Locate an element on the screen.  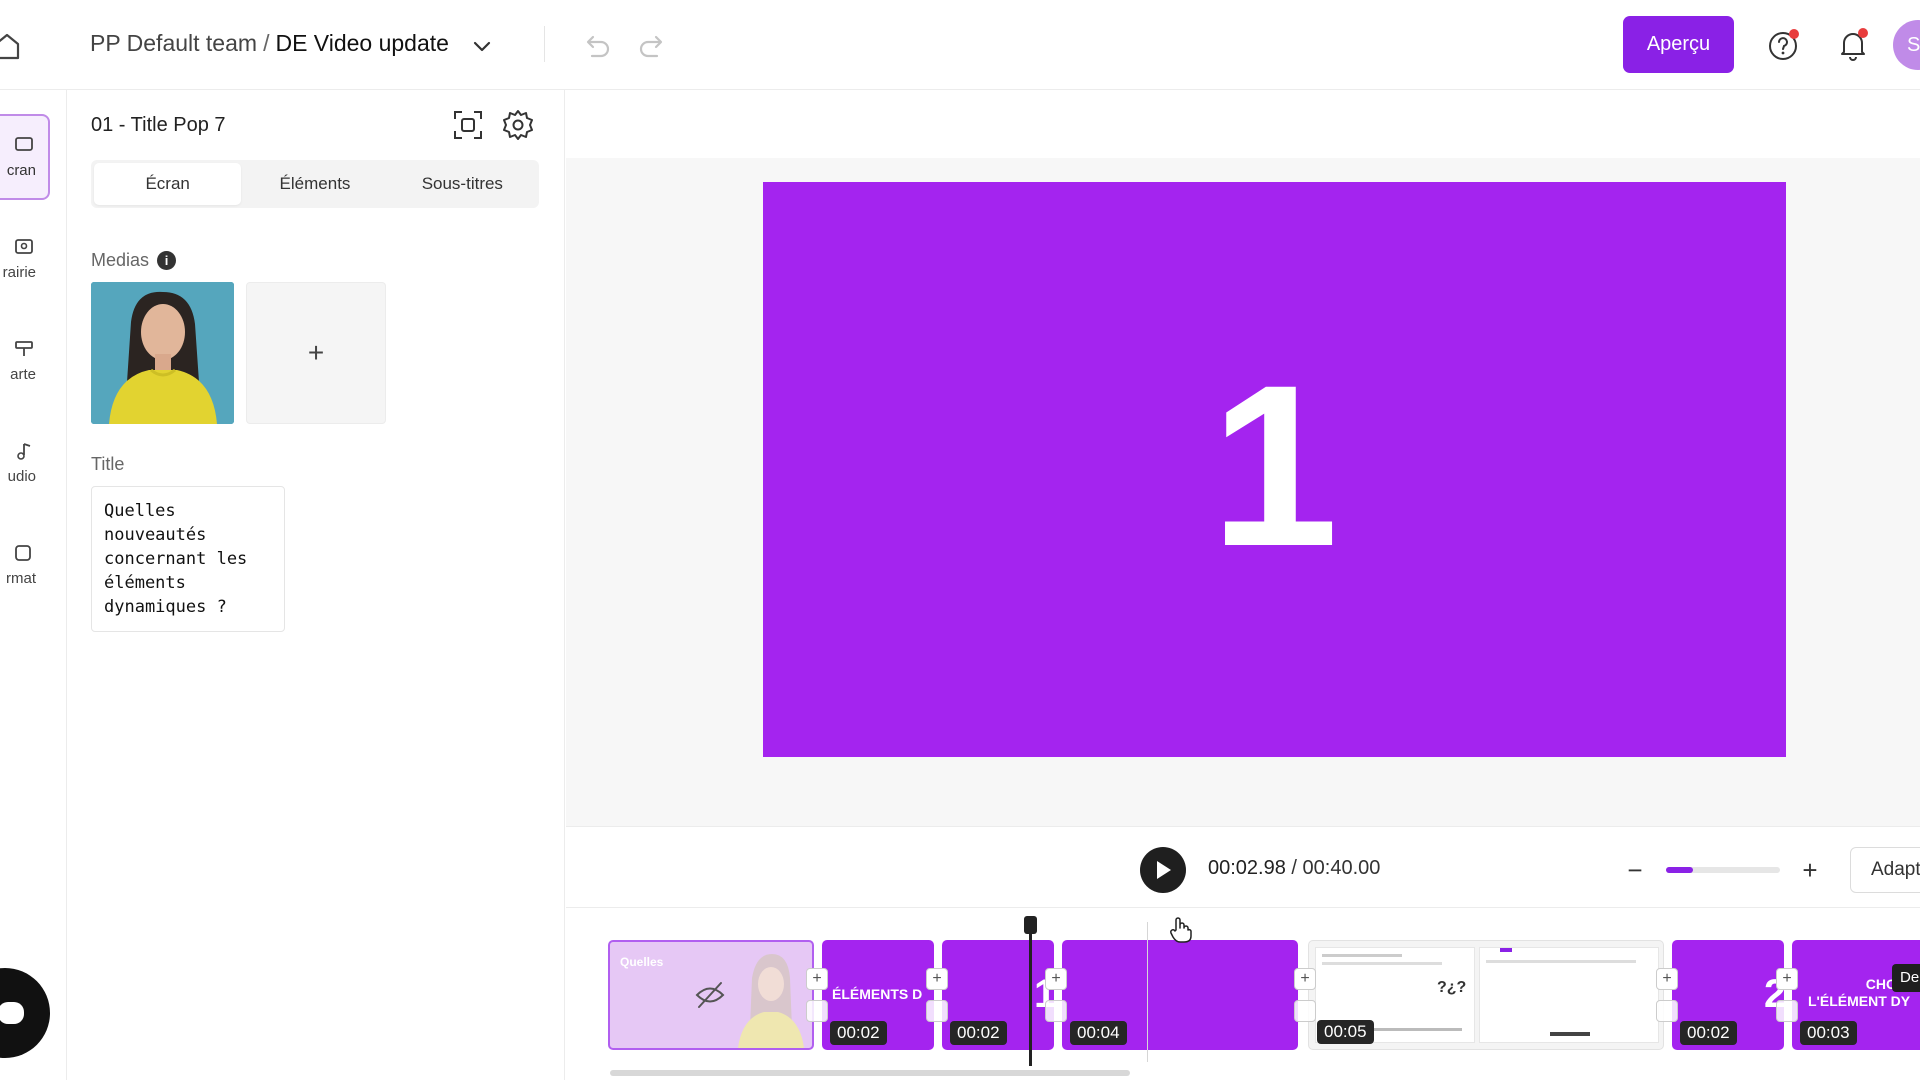
gear-icon is located at coordinates (518, 125).